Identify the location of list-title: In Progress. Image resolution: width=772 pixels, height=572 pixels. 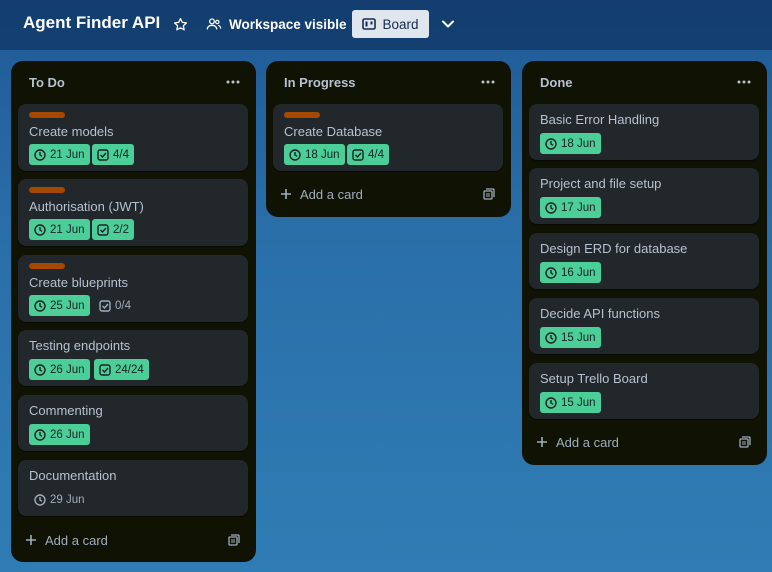
(320, 82).